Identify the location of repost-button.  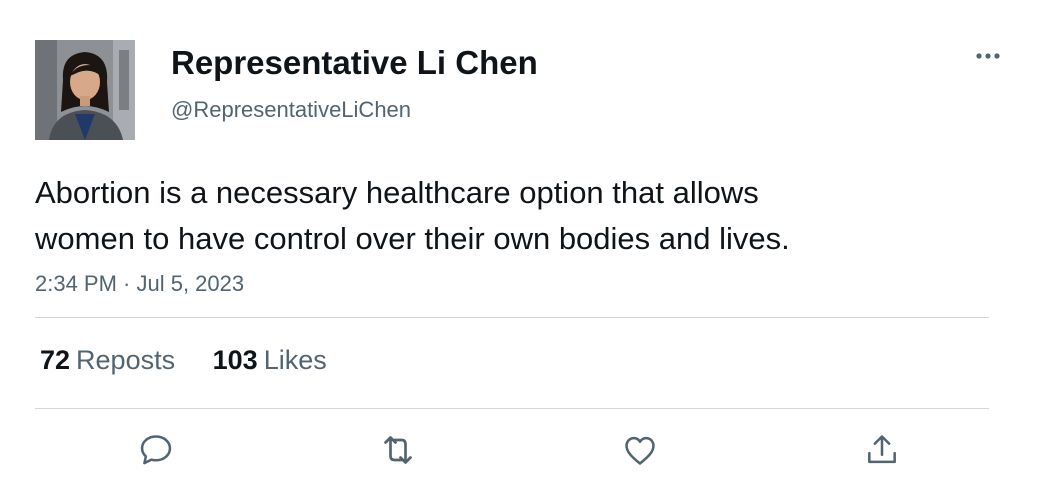
(398, 450).